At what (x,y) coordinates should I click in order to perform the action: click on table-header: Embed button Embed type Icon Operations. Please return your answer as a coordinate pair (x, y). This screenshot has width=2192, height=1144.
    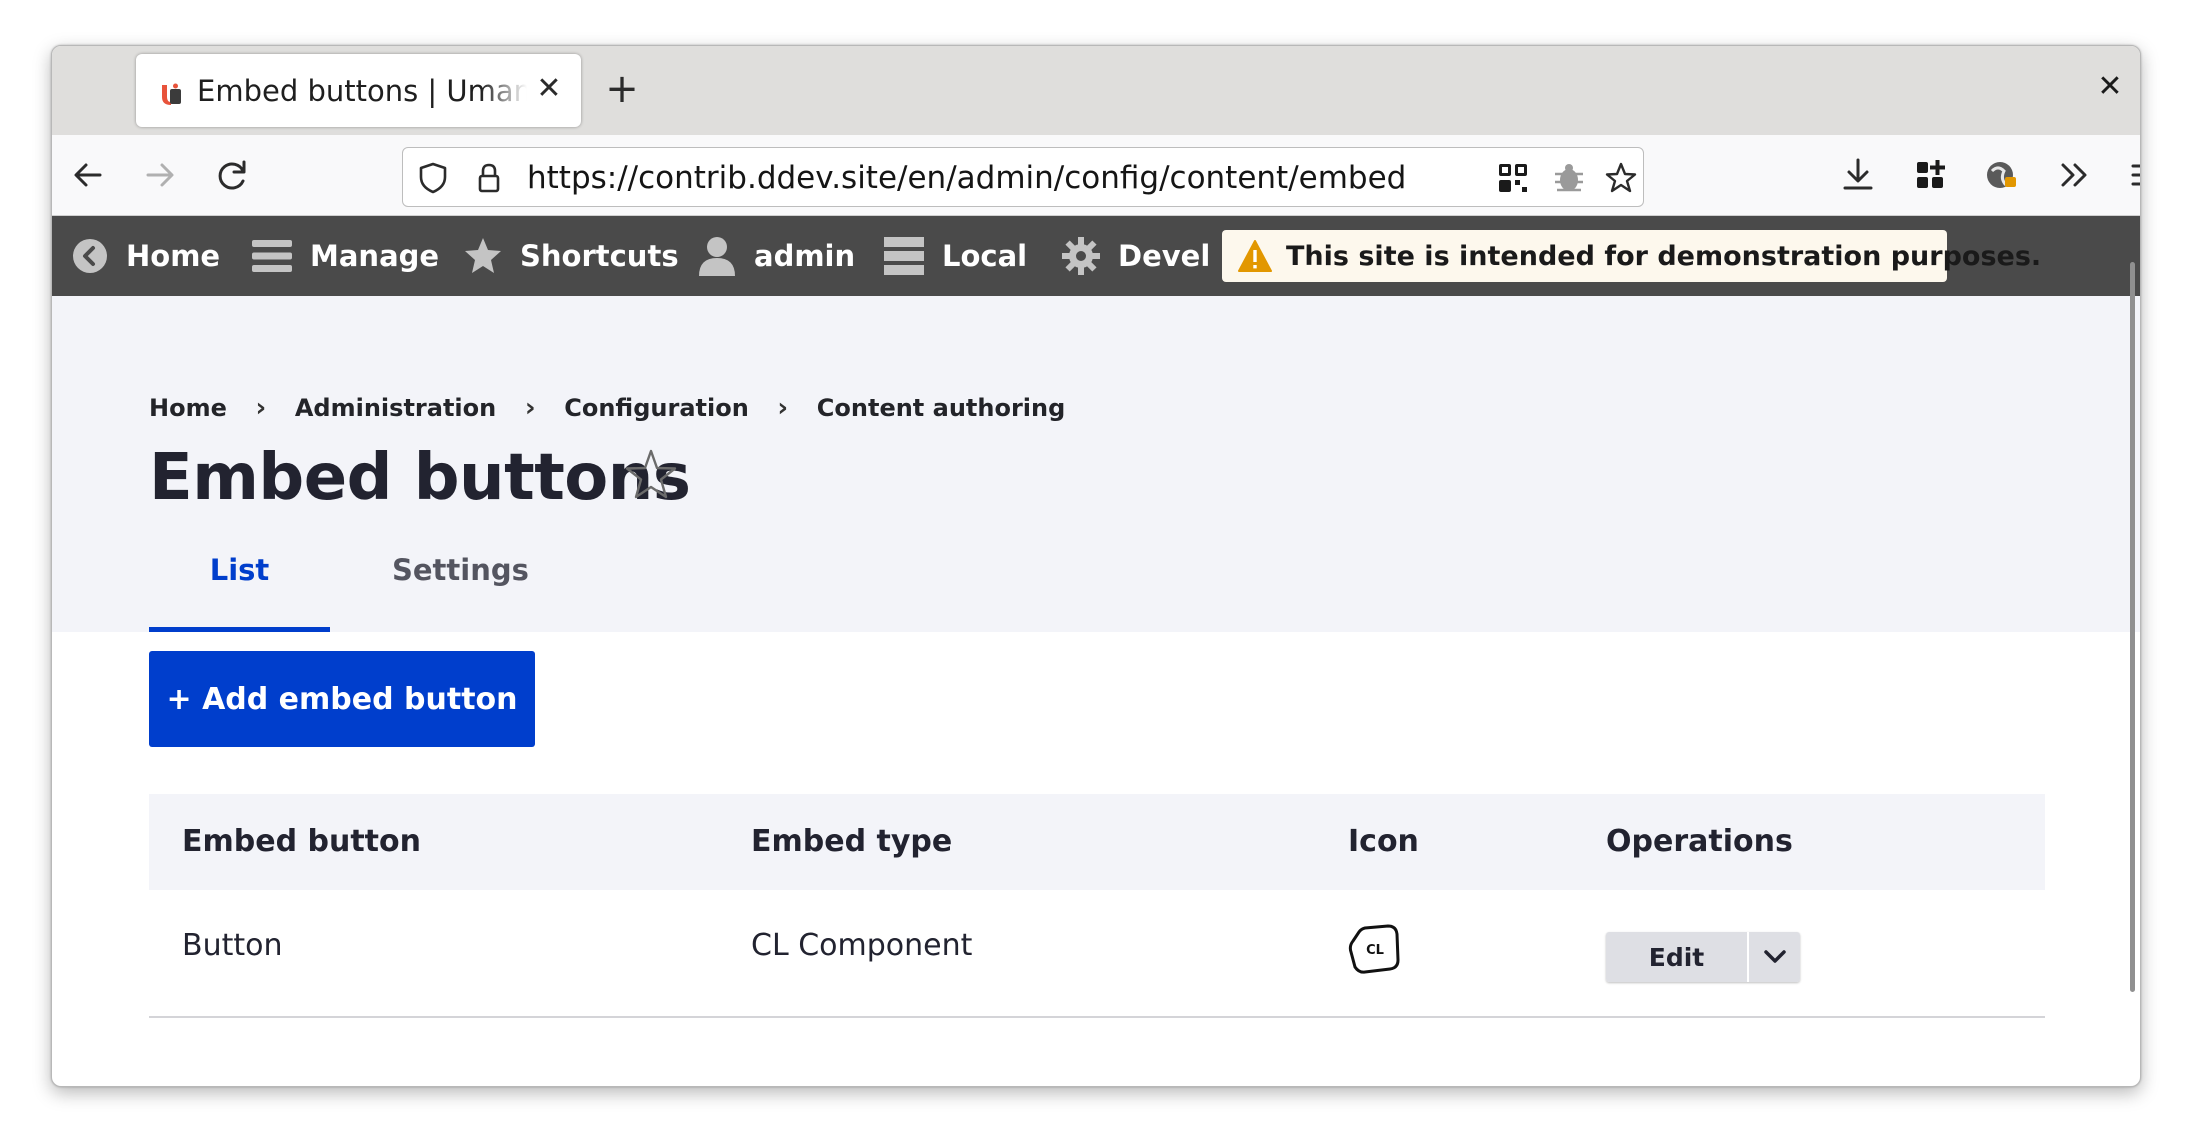
    Looking at the image, I should click on (1097, 842).